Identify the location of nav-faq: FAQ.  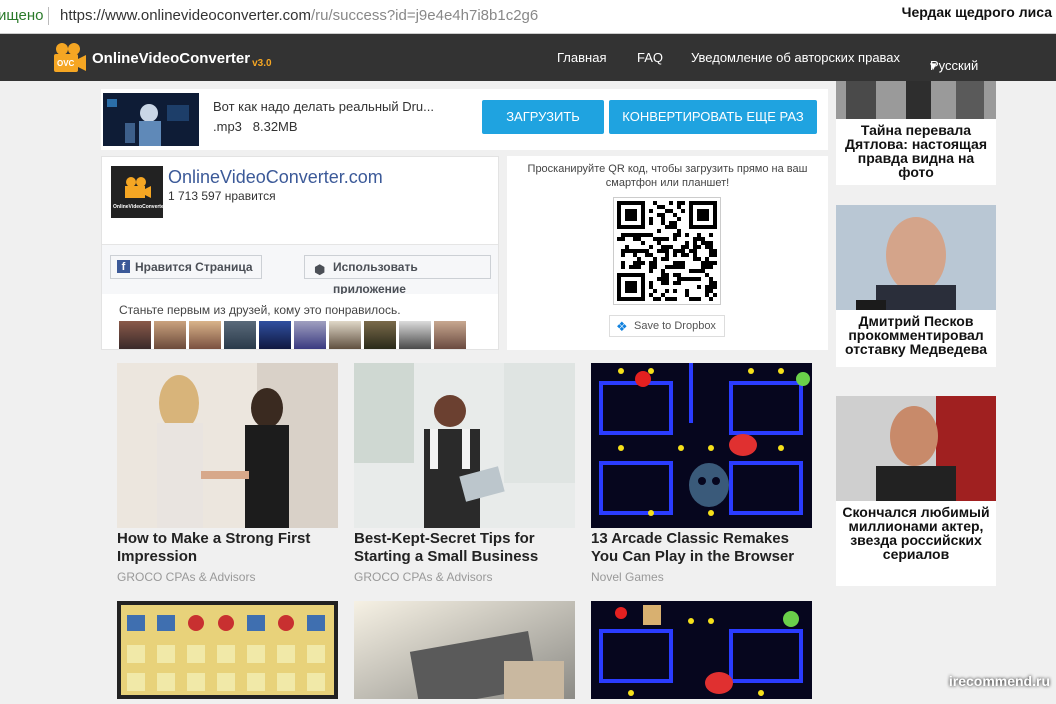
(650, 57).